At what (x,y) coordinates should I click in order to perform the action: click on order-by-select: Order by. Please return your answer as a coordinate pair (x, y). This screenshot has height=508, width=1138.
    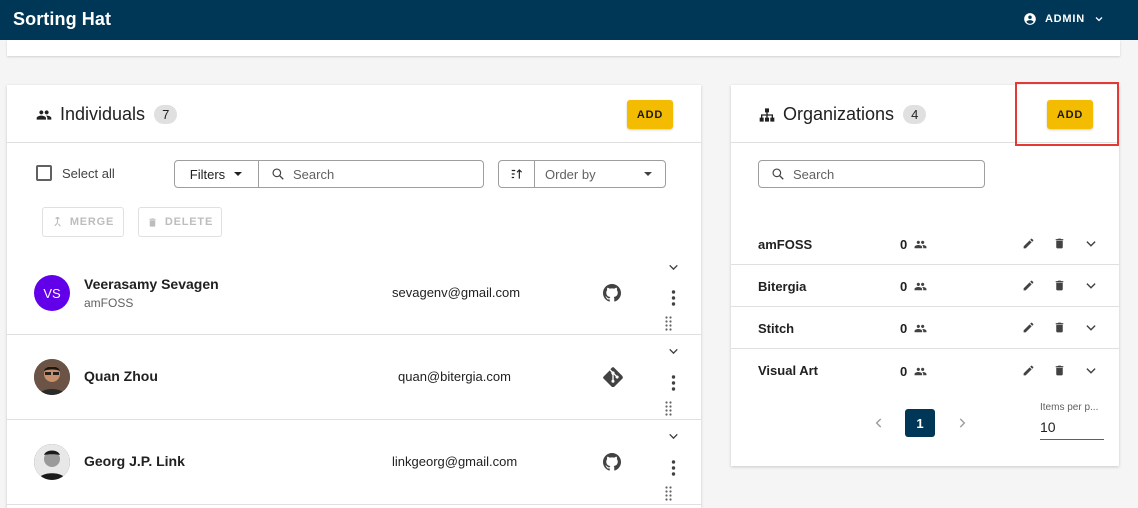
    Looking at the image, I should click on (600, 174).